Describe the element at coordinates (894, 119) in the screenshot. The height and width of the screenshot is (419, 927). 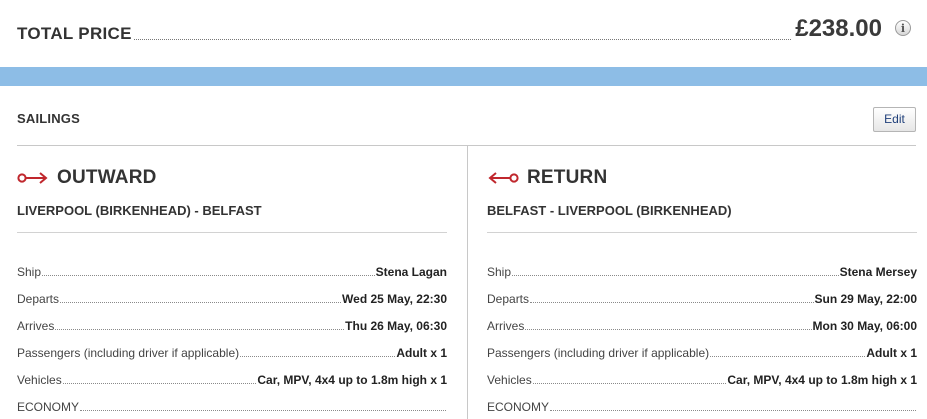
I see `edit-button: Edit` at that location.